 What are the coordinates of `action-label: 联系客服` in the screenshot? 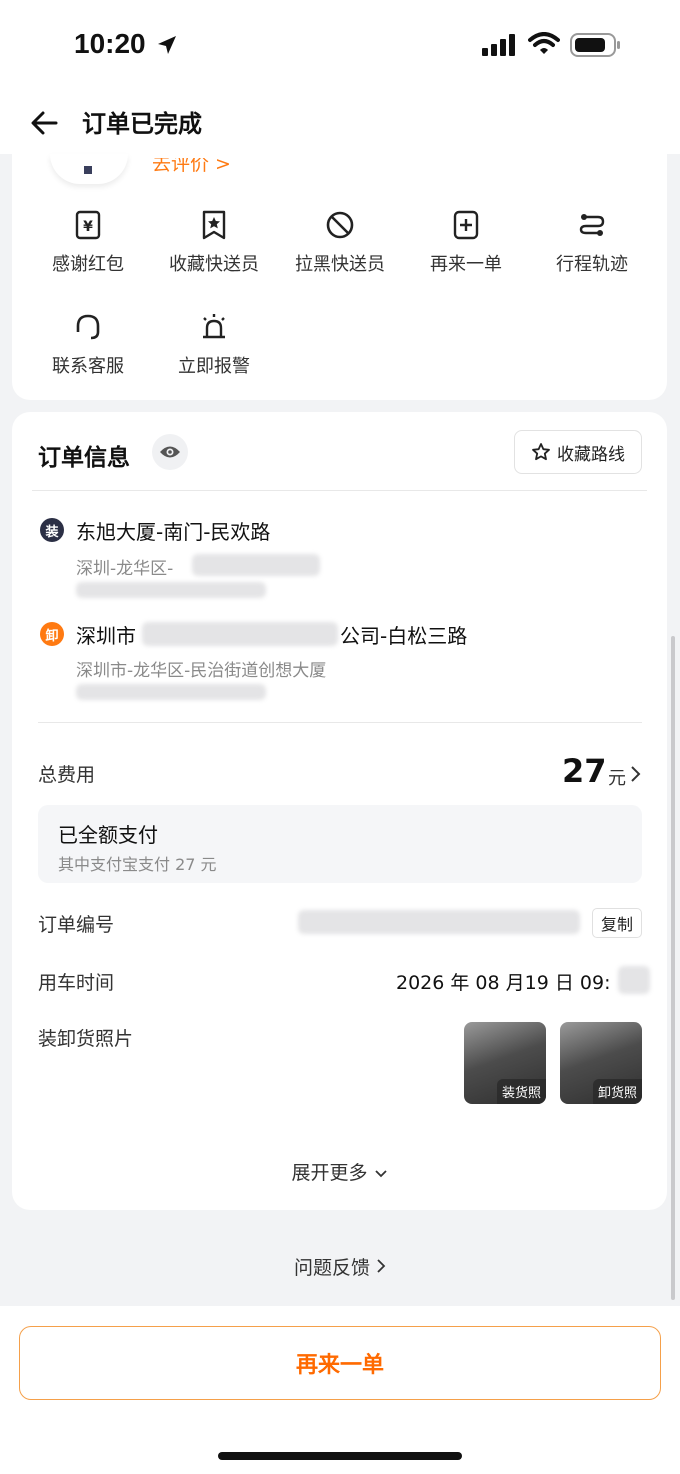 It's located at (88, 366).